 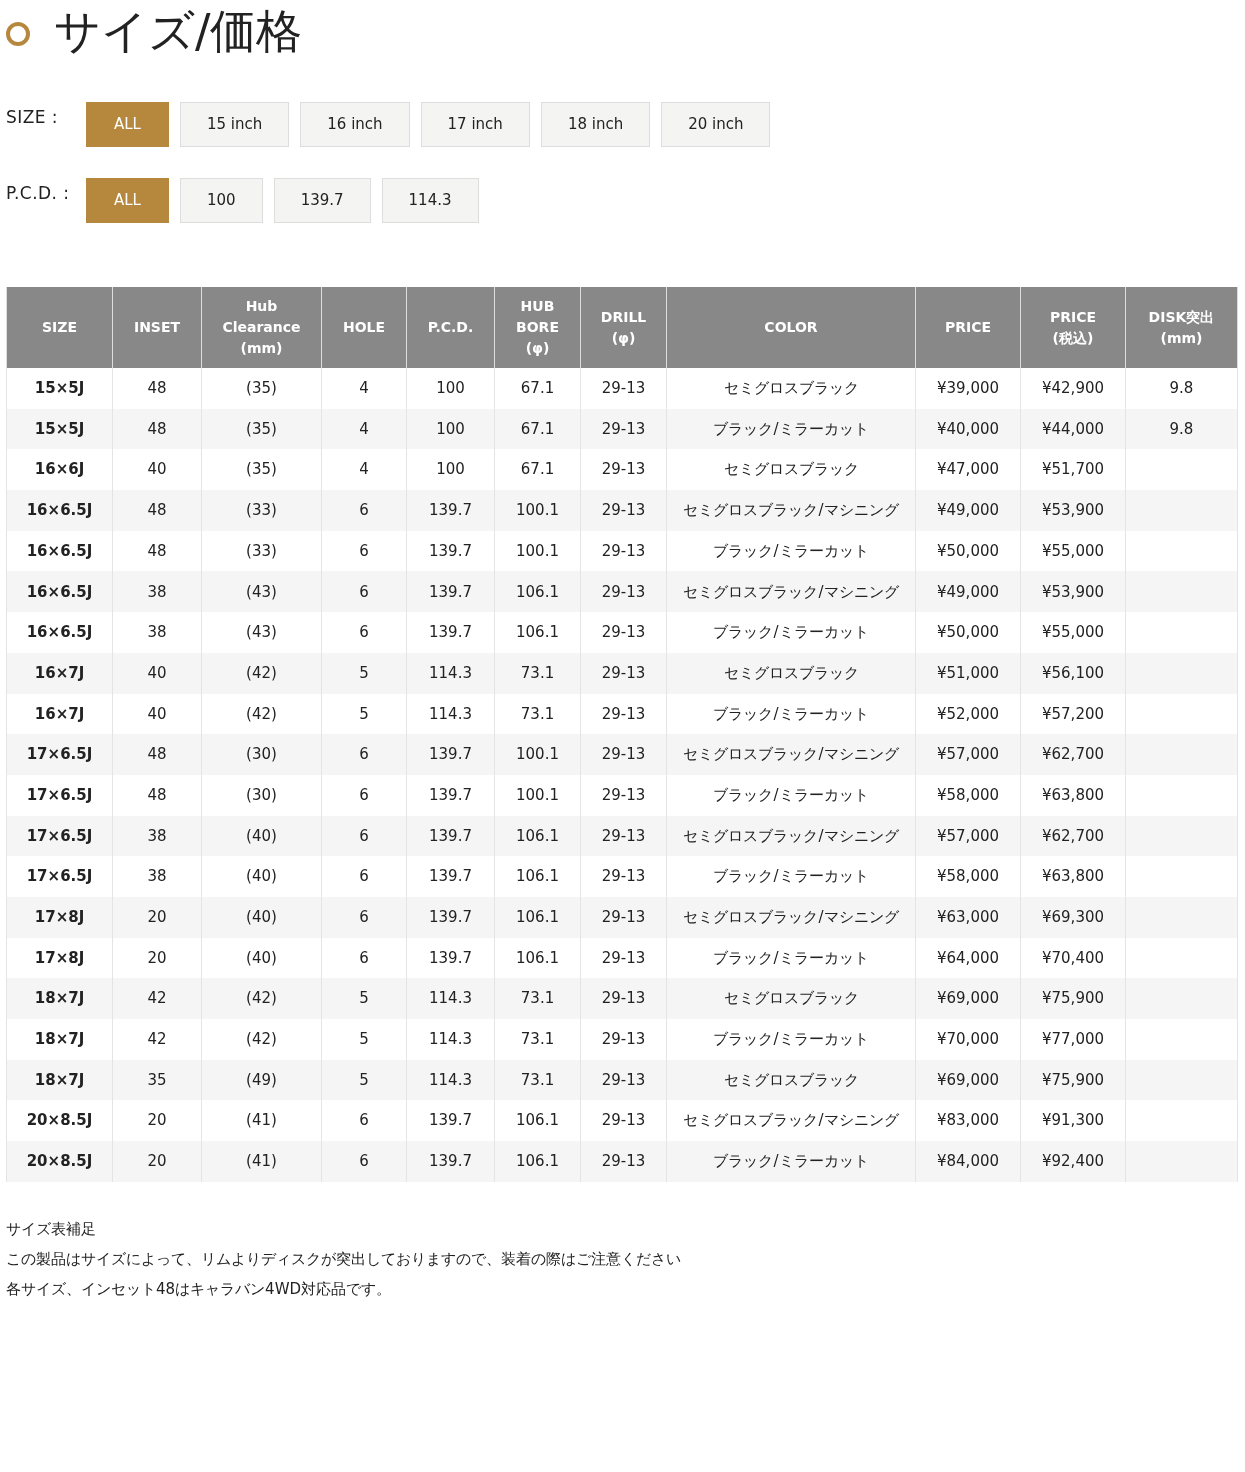 What do you see at coordinates (235, 124) in the screenshot?
I see `filter-button: 15 inch` at bounding box center [235, 124].